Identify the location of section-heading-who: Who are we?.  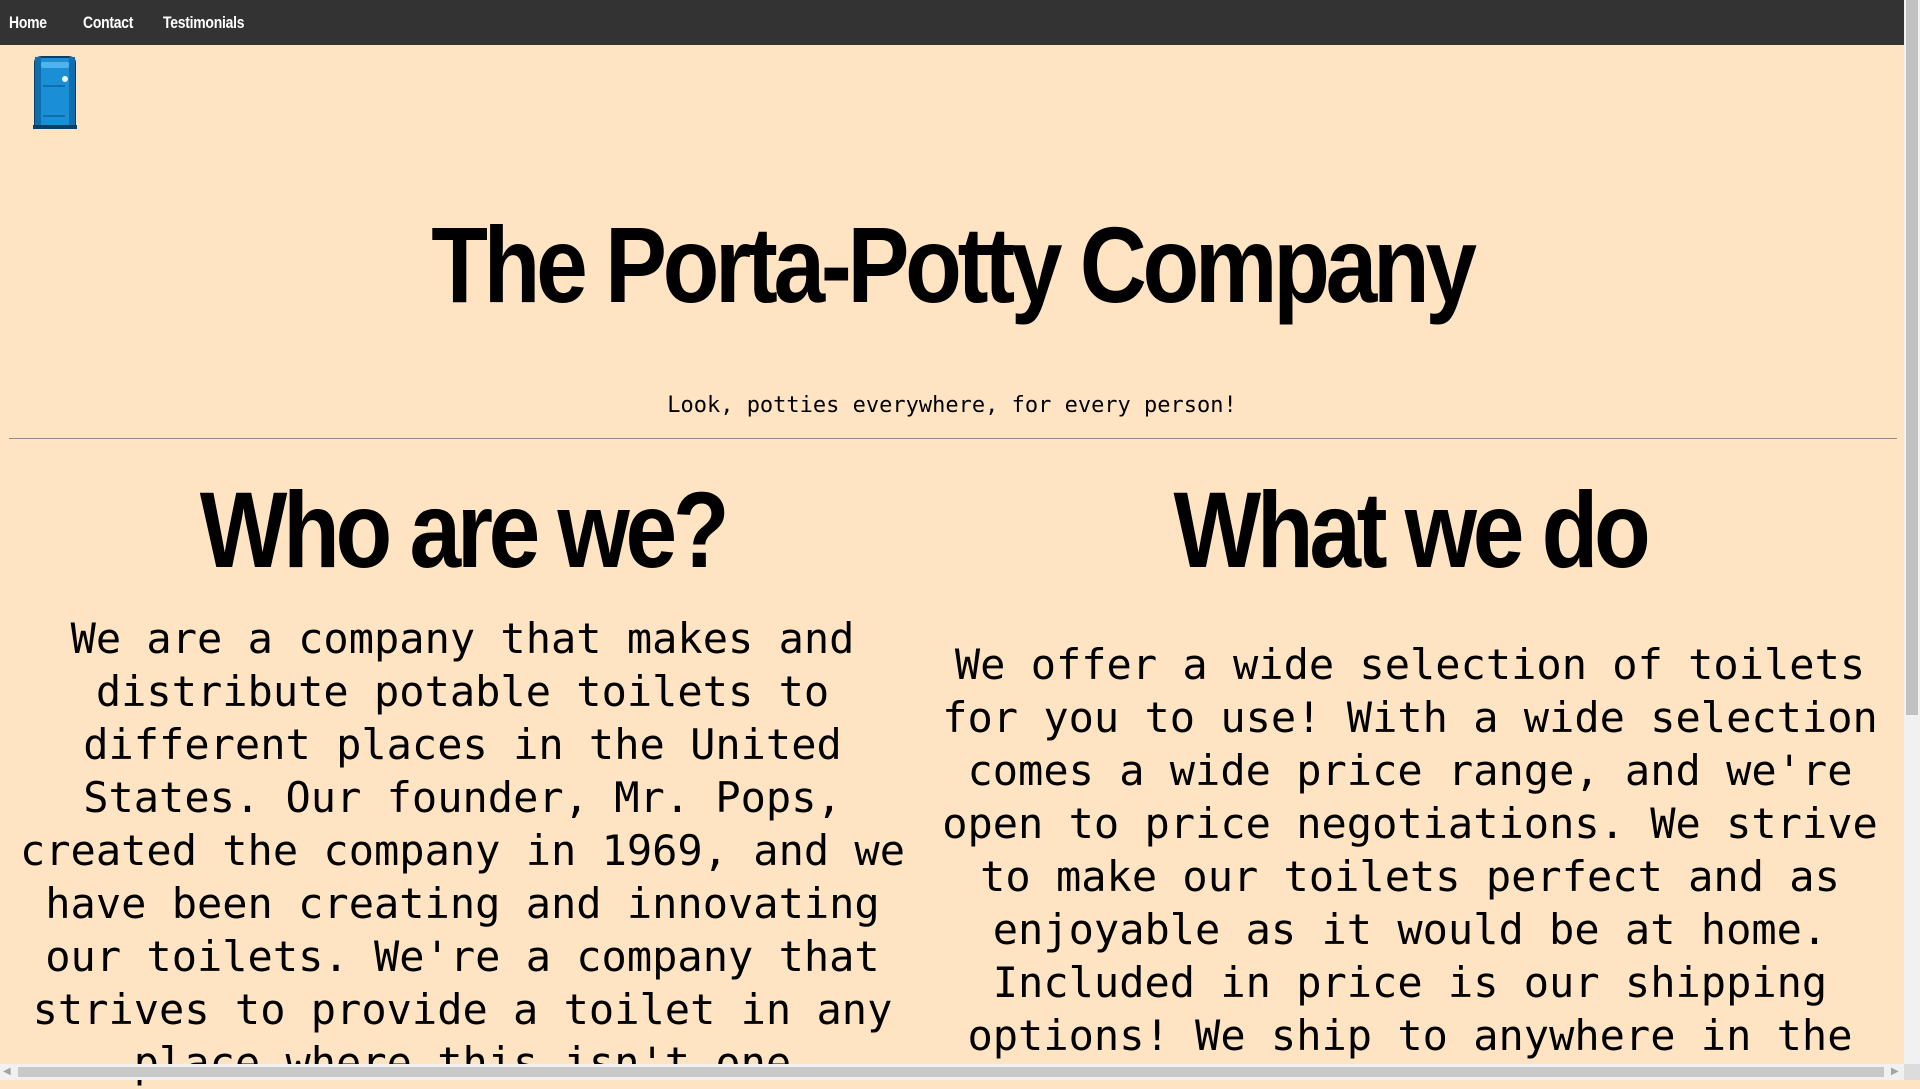
(464, 529).